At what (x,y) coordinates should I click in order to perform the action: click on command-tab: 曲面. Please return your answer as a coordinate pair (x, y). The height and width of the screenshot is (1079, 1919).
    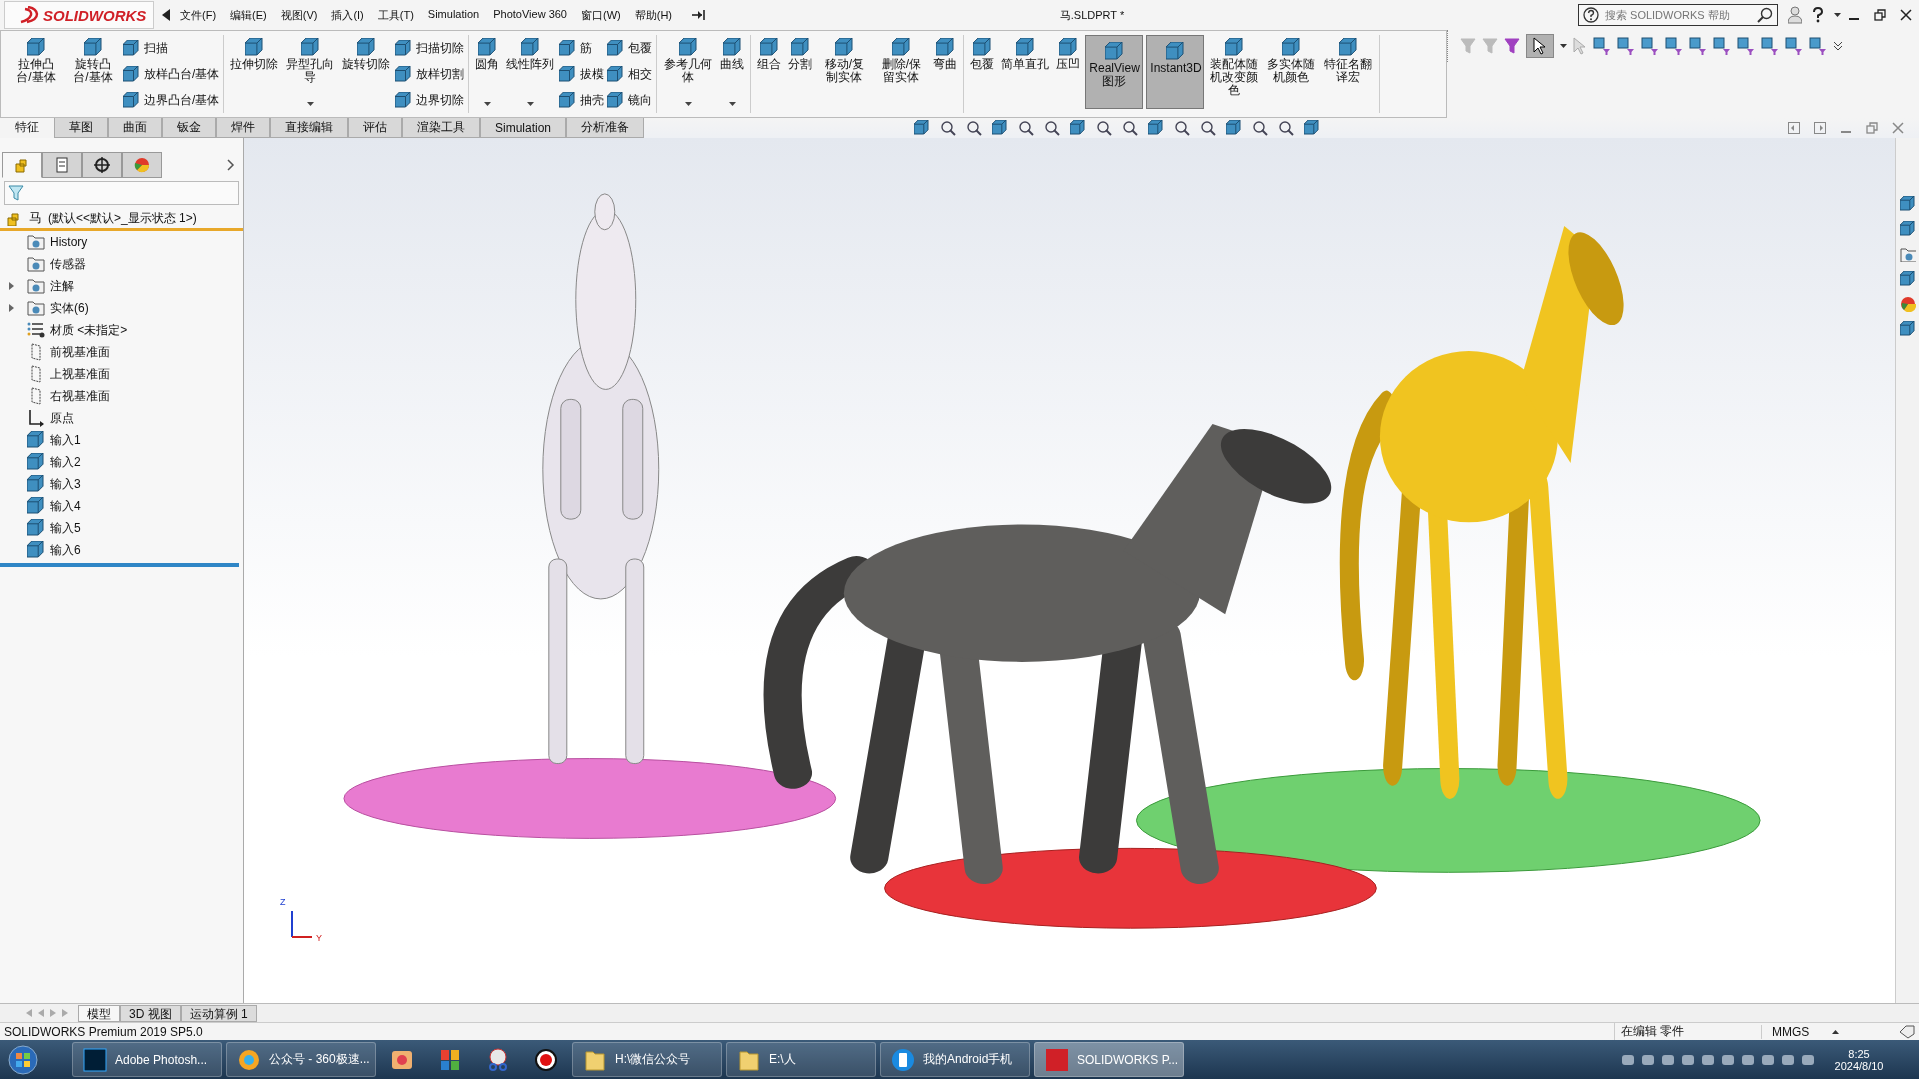
    Looking at the image, I should click on (135, 128).